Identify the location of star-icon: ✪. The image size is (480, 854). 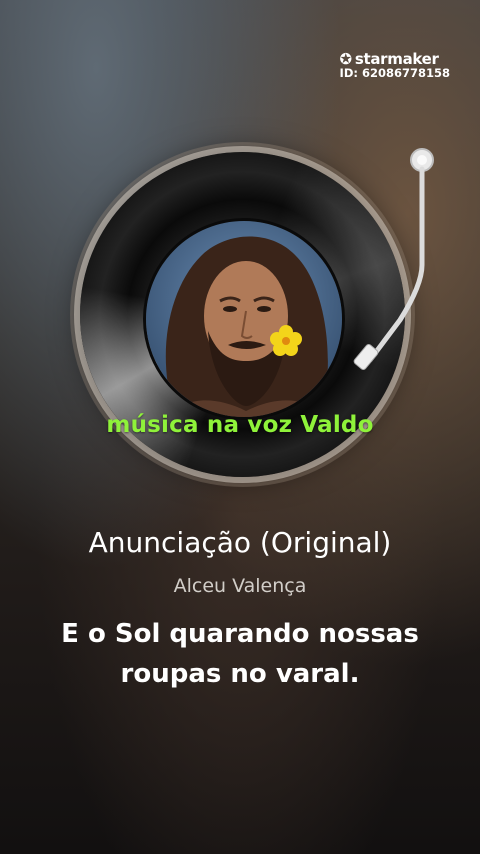
(346, 59).